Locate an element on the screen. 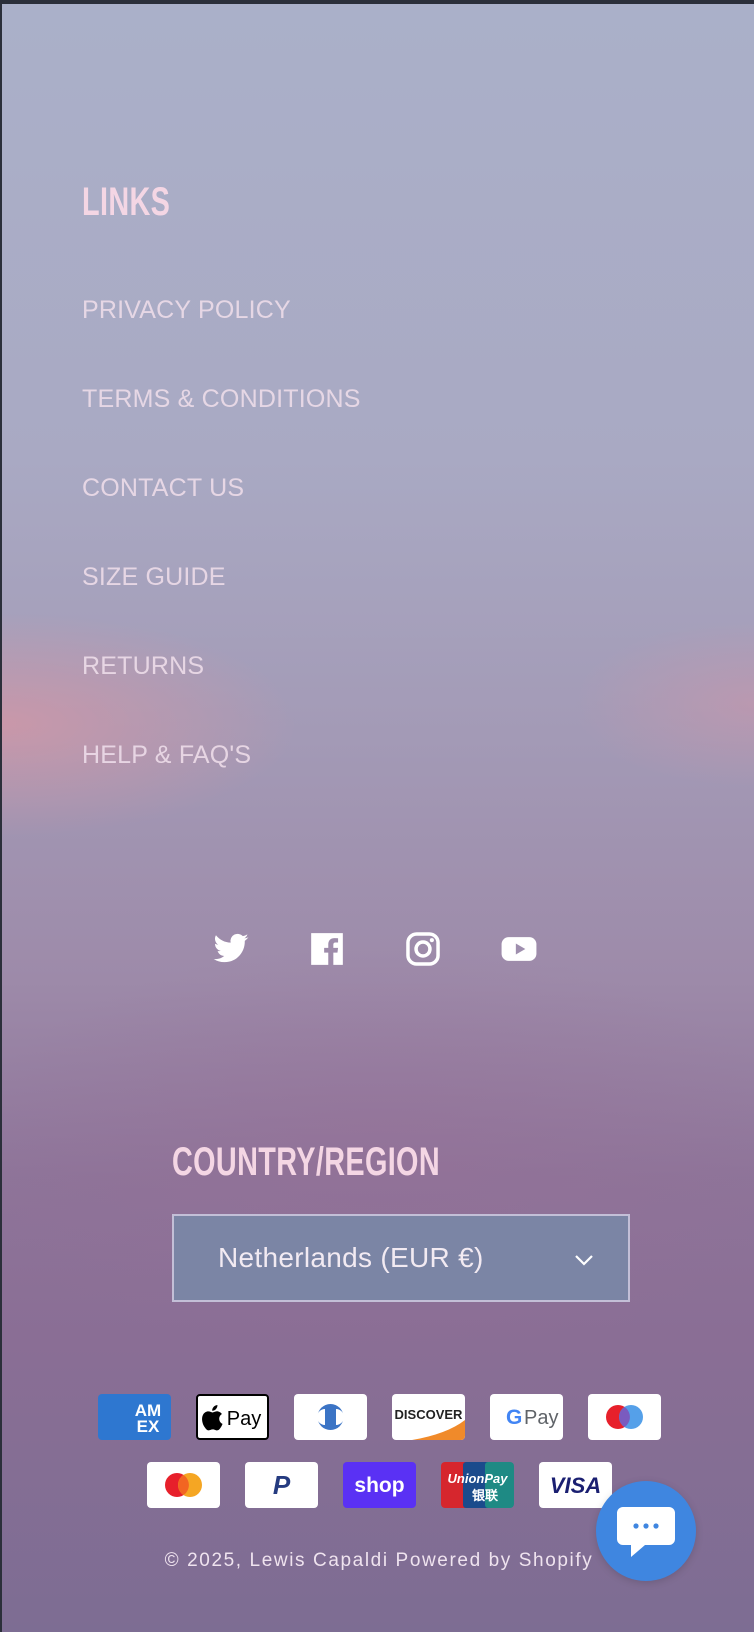 Image resolution: width=754 pixels, height=1632 pixels. union-pay-cn-label: 银联 is located at coordinates (484, 1496).